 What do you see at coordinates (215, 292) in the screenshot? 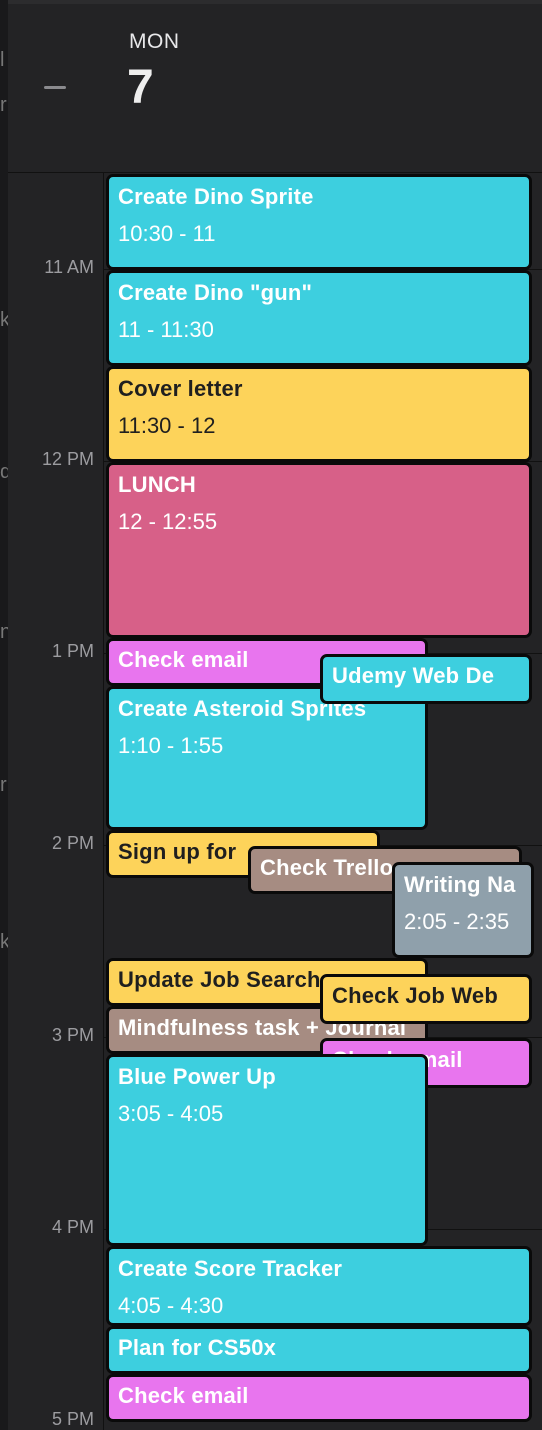
I see `event-title: Create Dino "gun"` at bounding box center [215, 292].